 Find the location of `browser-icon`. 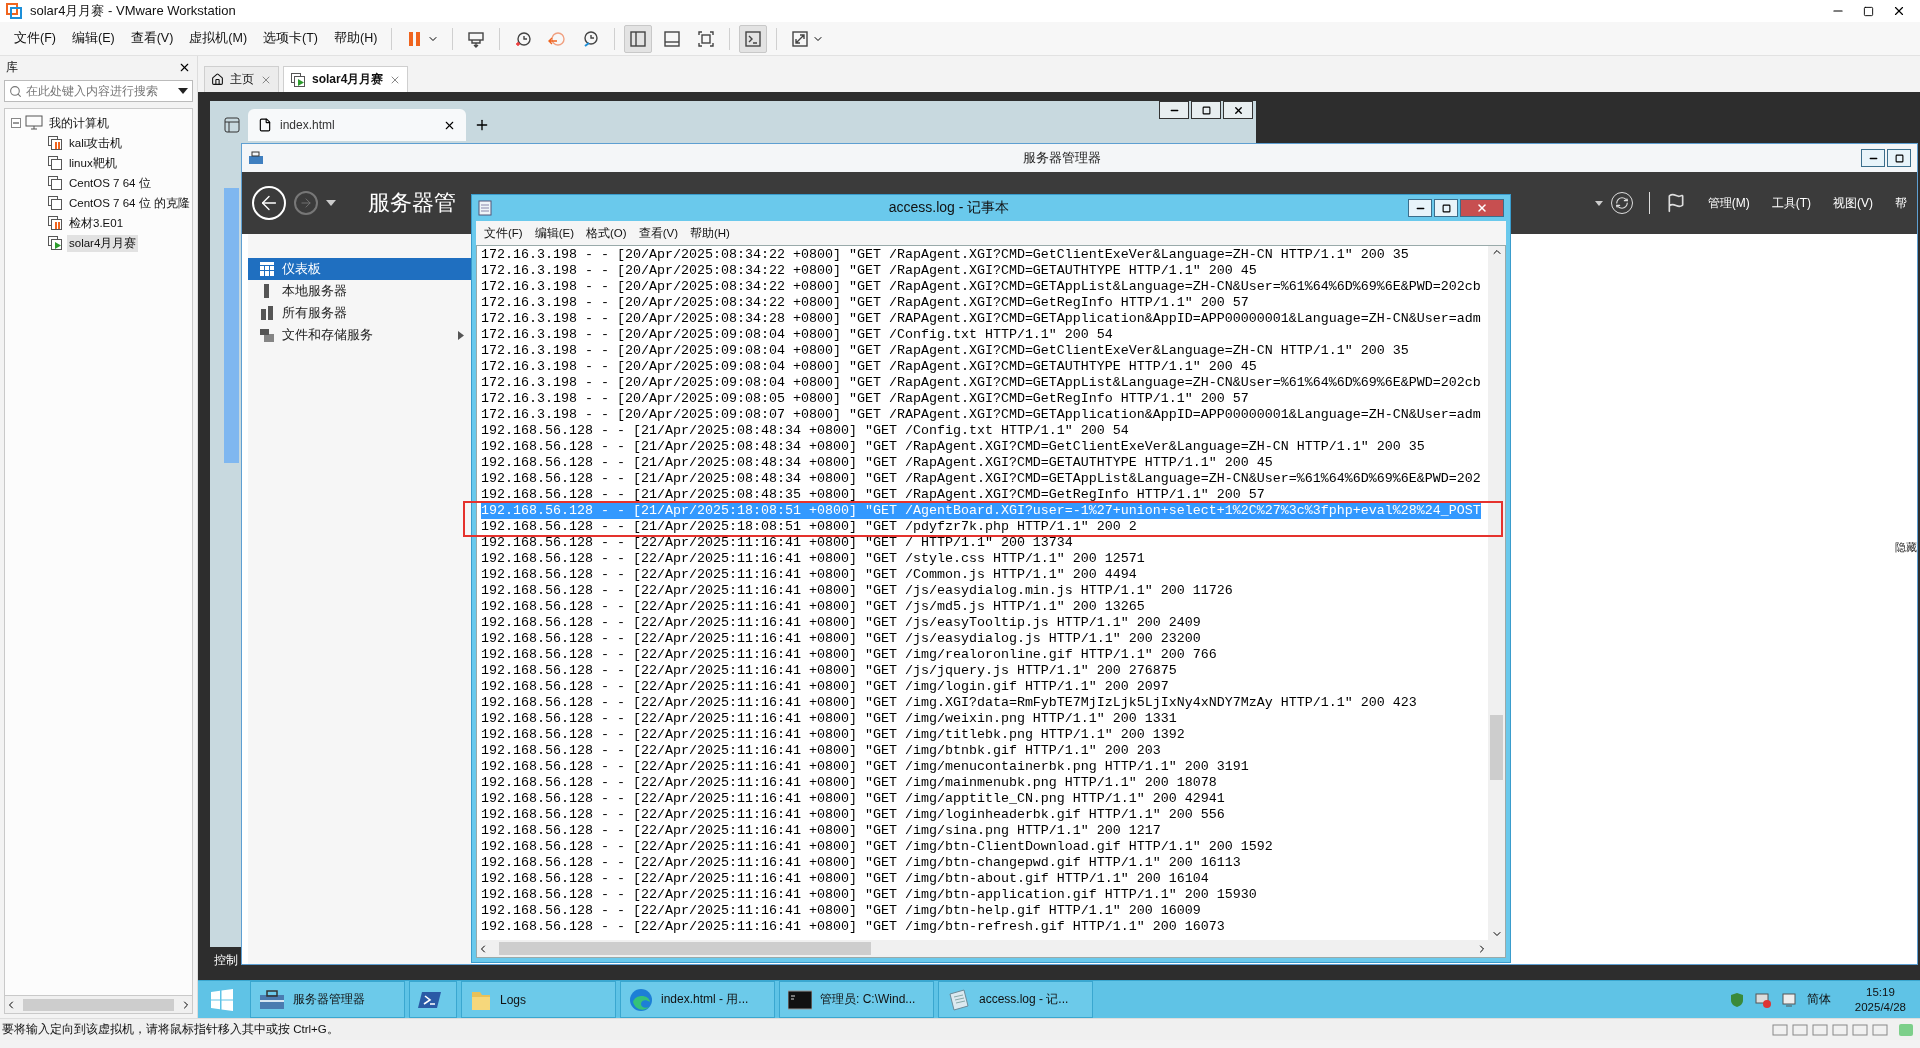

browser-icon is located at coordinates (641, 999).